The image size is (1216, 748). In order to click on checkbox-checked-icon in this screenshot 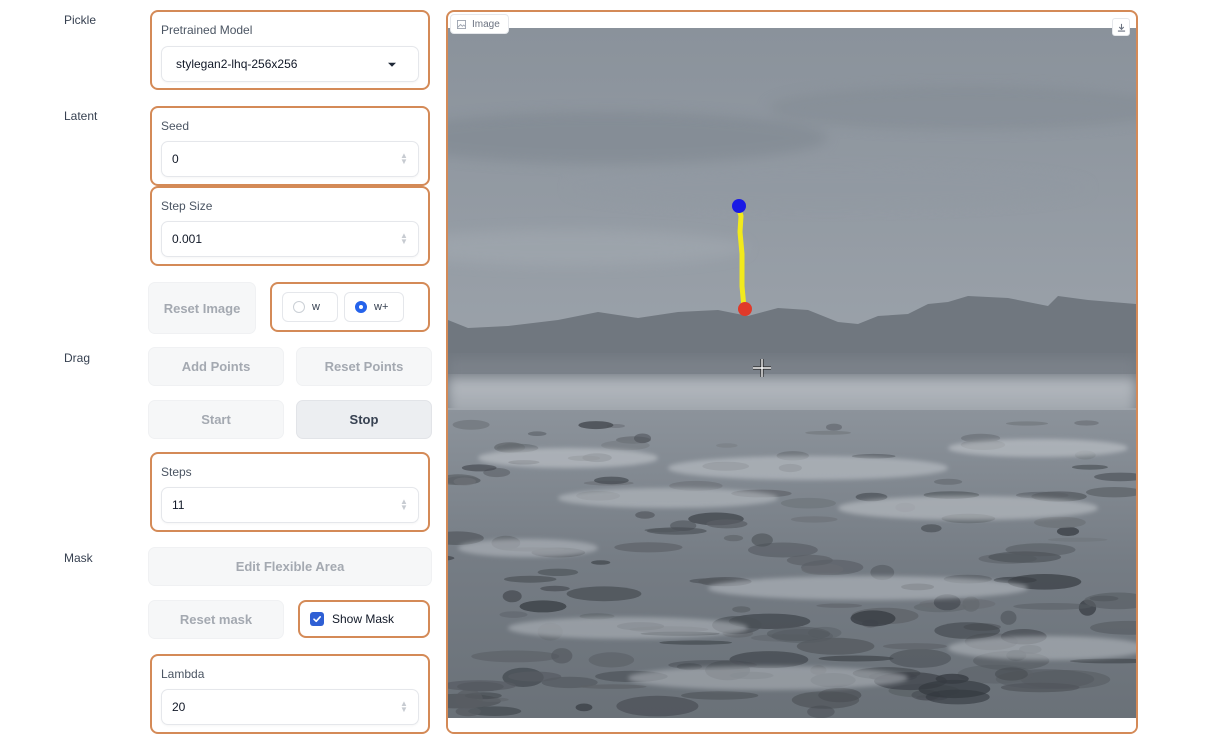, I will do `click(317, 619)`.